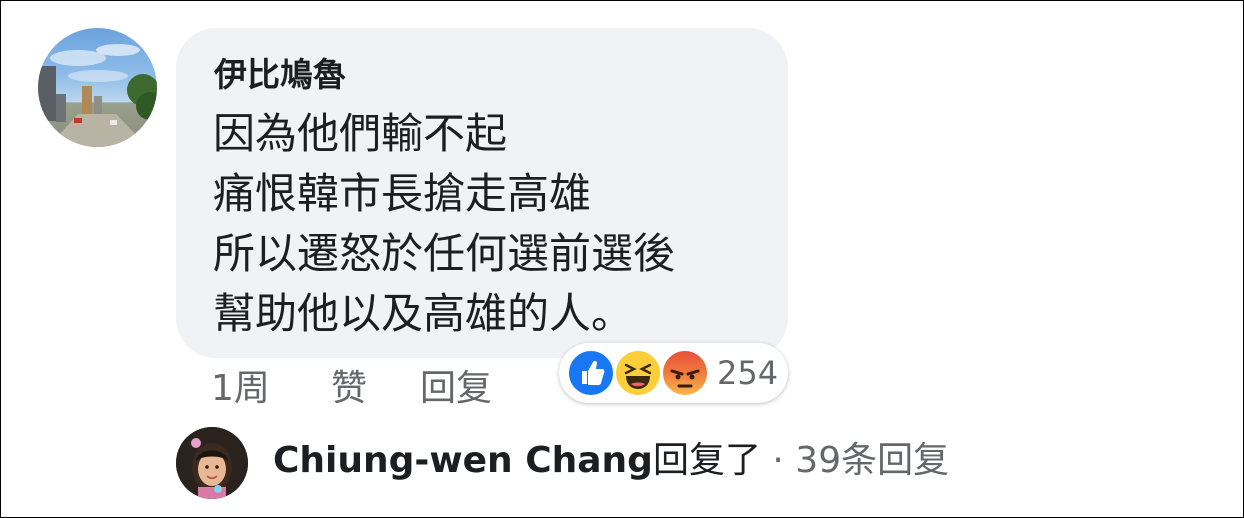  Describe the element at coordinates (748, 373) in the screenshot. I see `reaction-count: 254` at that location.